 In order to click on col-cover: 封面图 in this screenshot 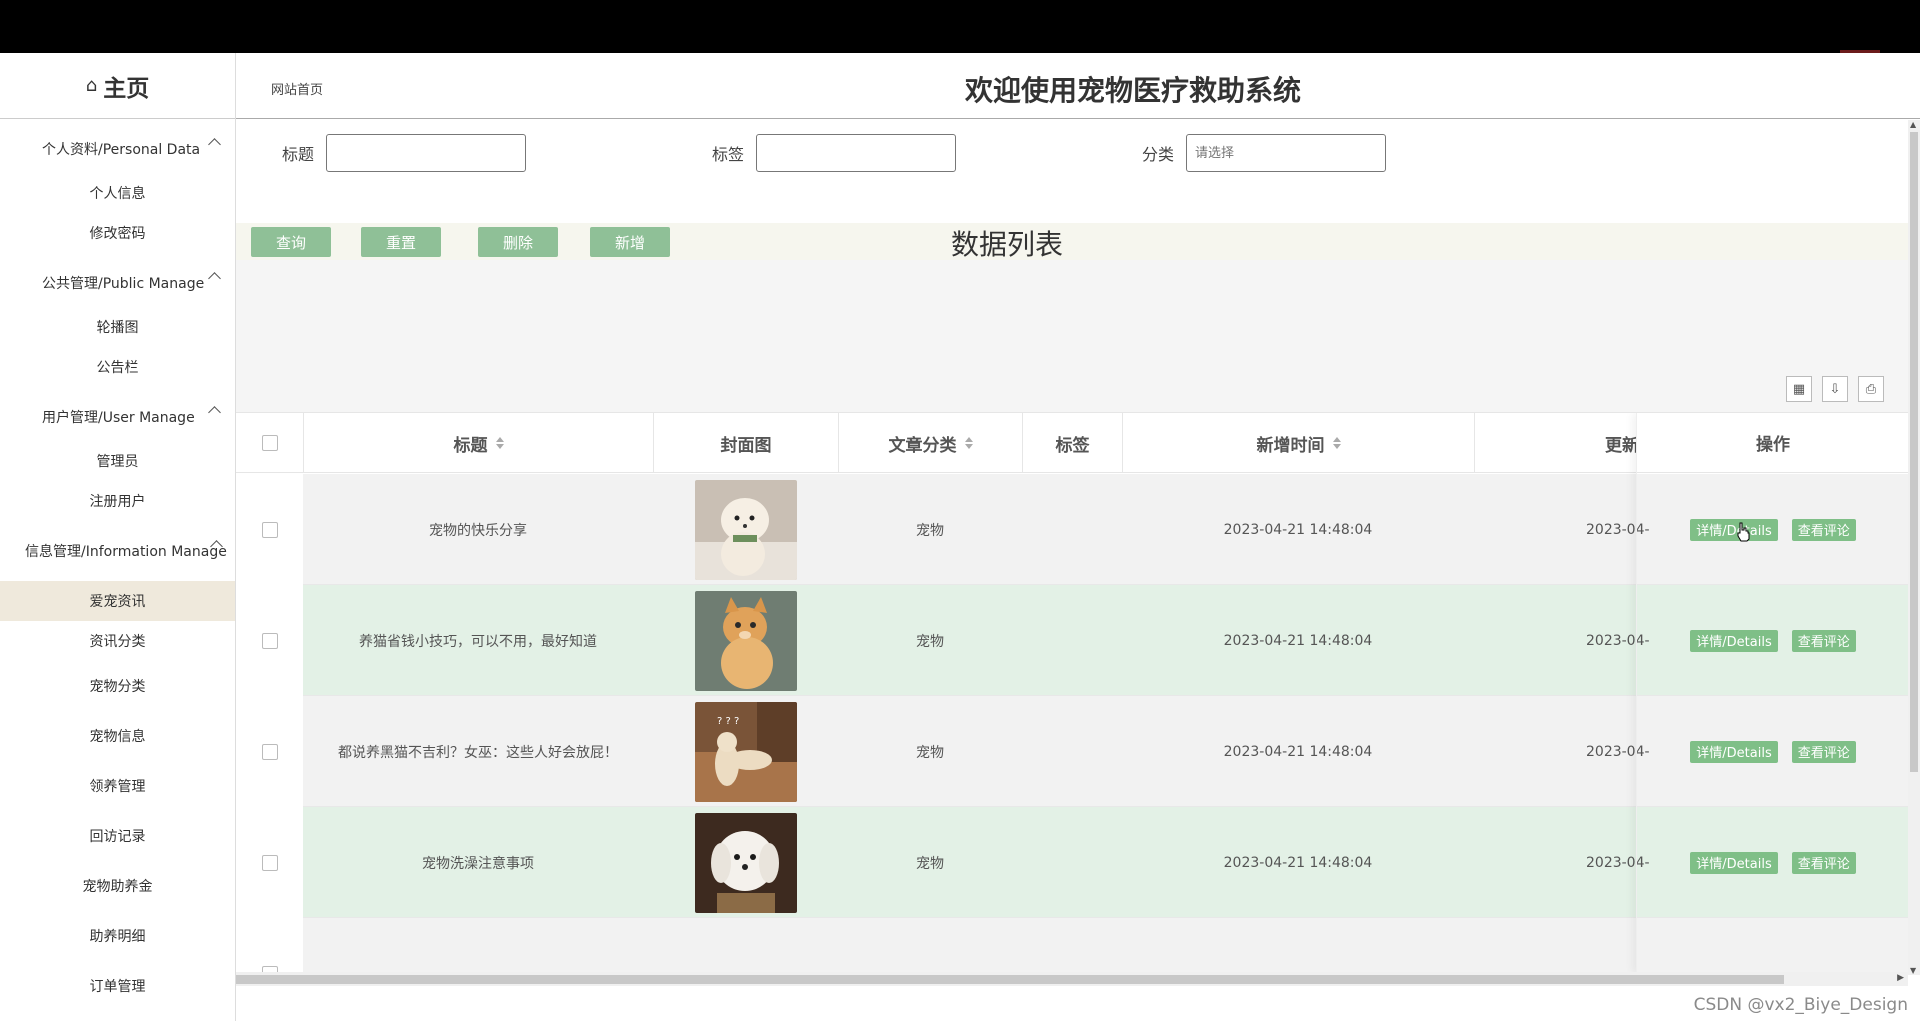, I will do `click(745, 443)`.